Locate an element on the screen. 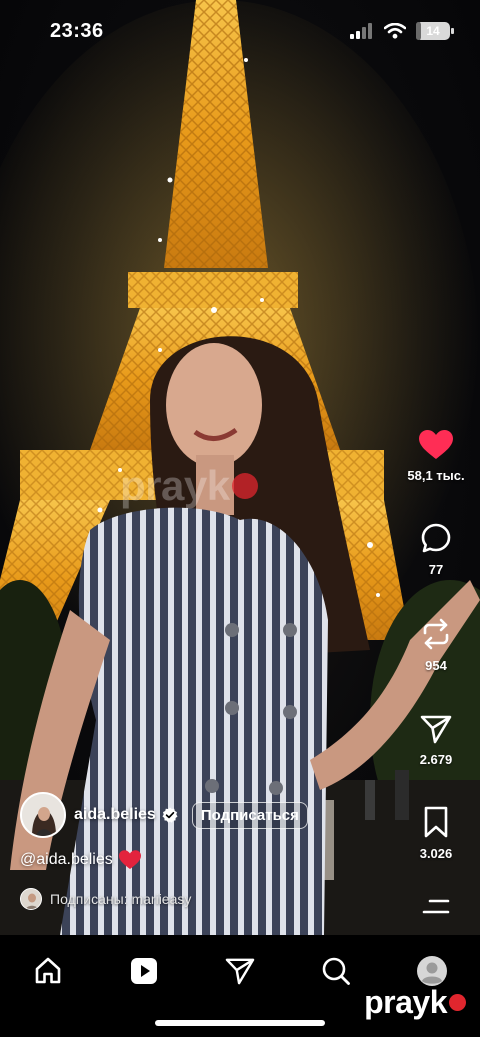  share-count: 2.679 is located at coordinates (436, 759).